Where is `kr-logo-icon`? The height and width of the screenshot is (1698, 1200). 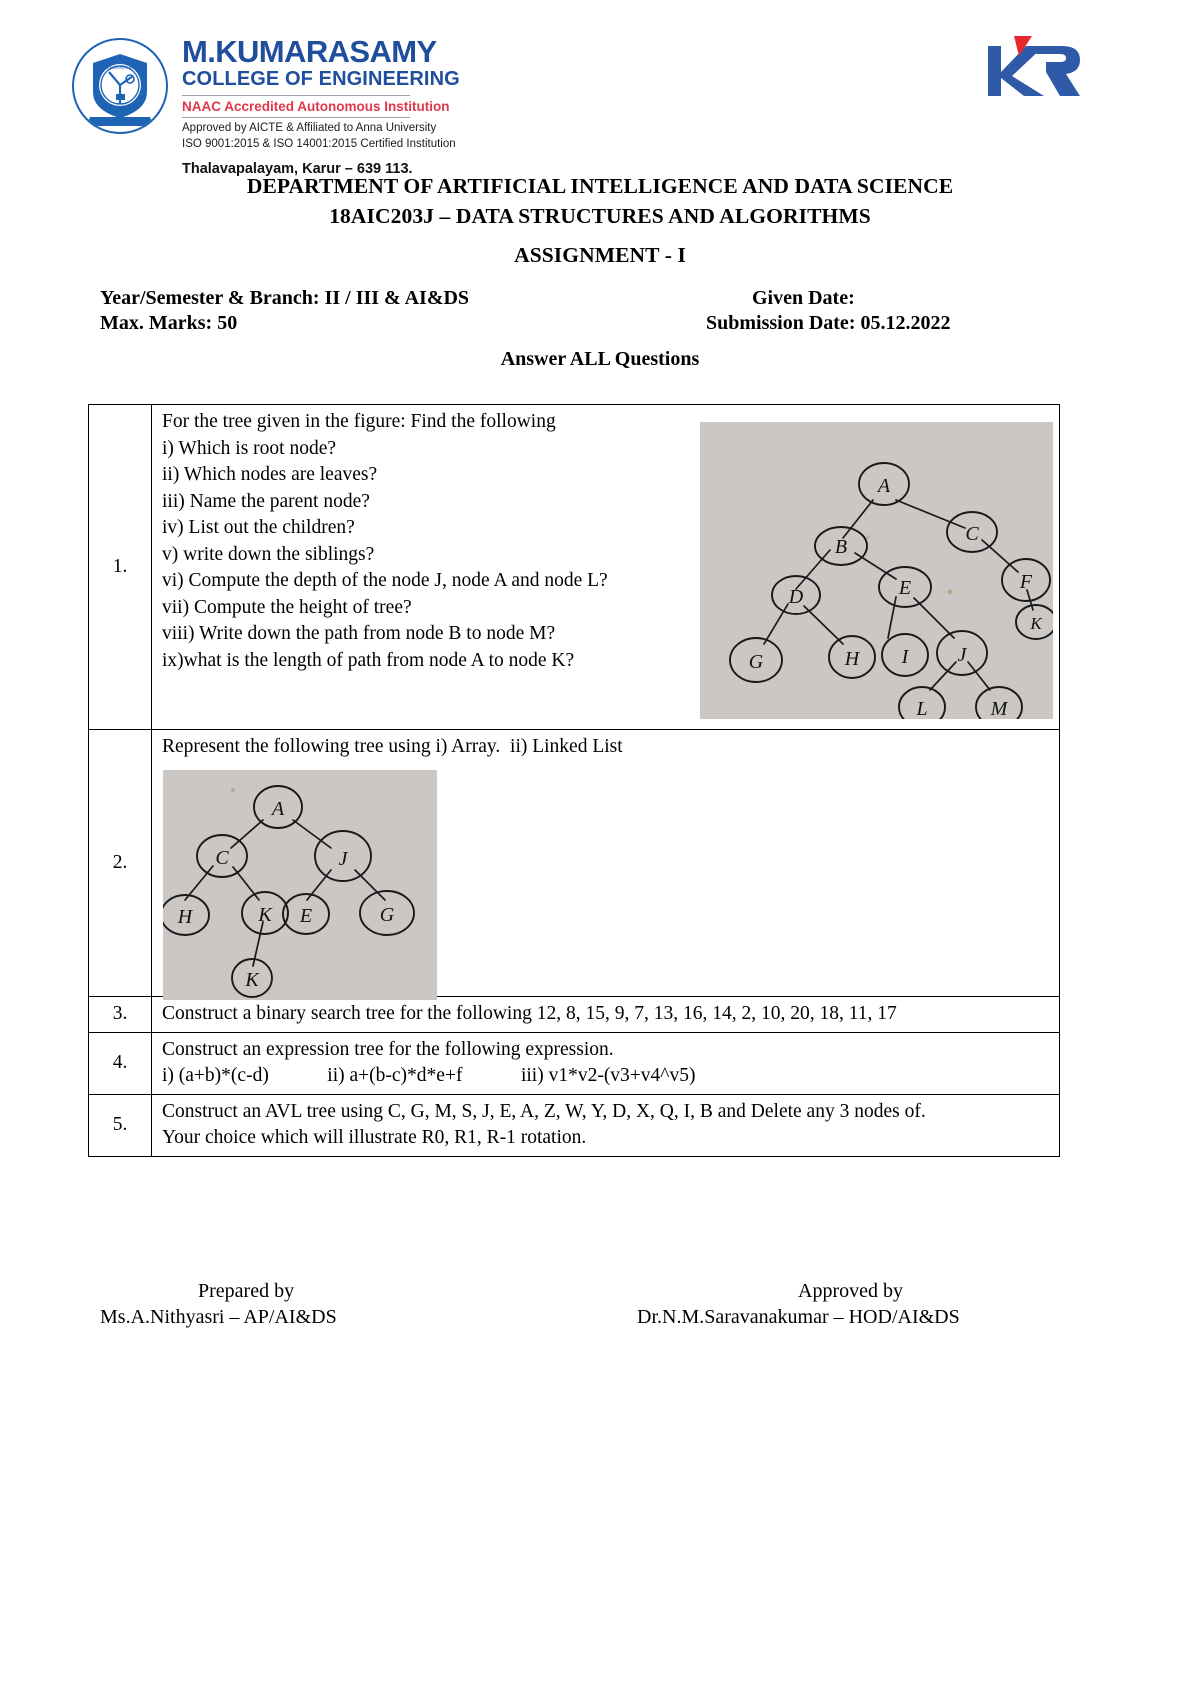 kr-logo-icon is located at coordinates (1034, 66).